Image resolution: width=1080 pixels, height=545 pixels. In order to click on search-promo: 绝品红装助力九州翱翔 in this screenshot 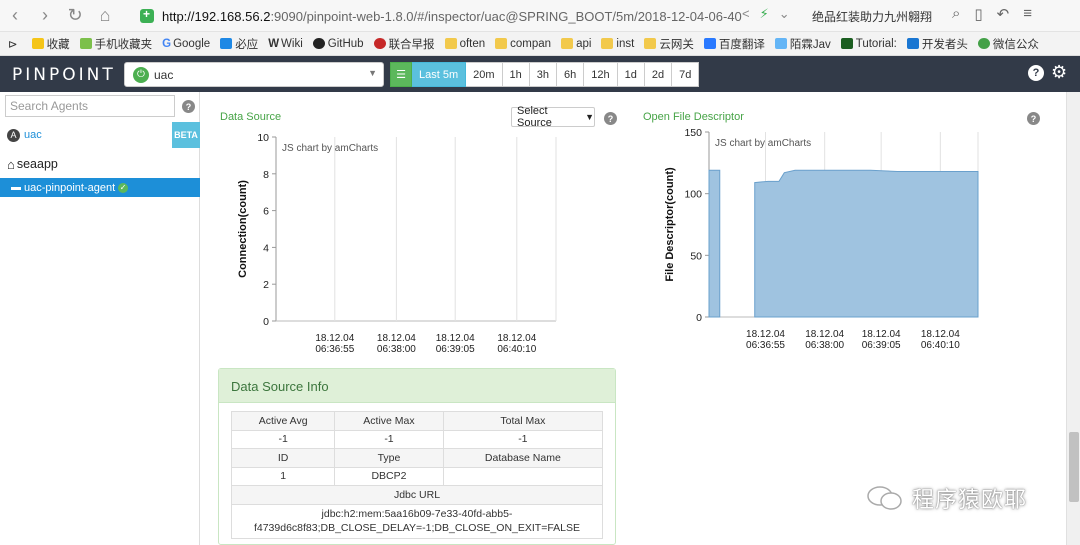, I will do `click(872, 16)`.